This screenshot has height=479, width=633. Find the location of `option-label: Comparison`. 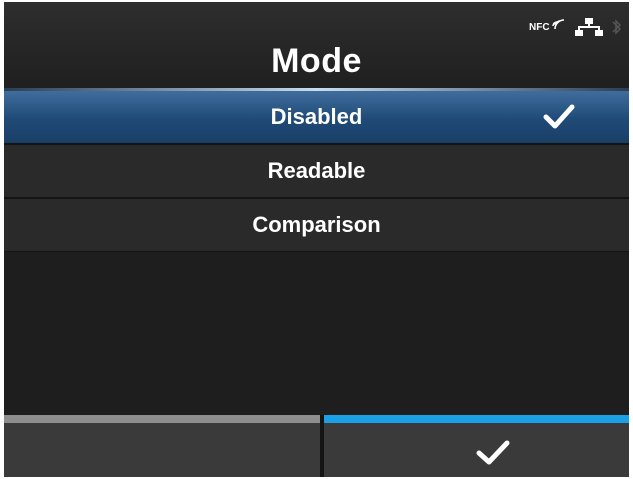

option-label: Comparison is located at coordinates (316, 224).